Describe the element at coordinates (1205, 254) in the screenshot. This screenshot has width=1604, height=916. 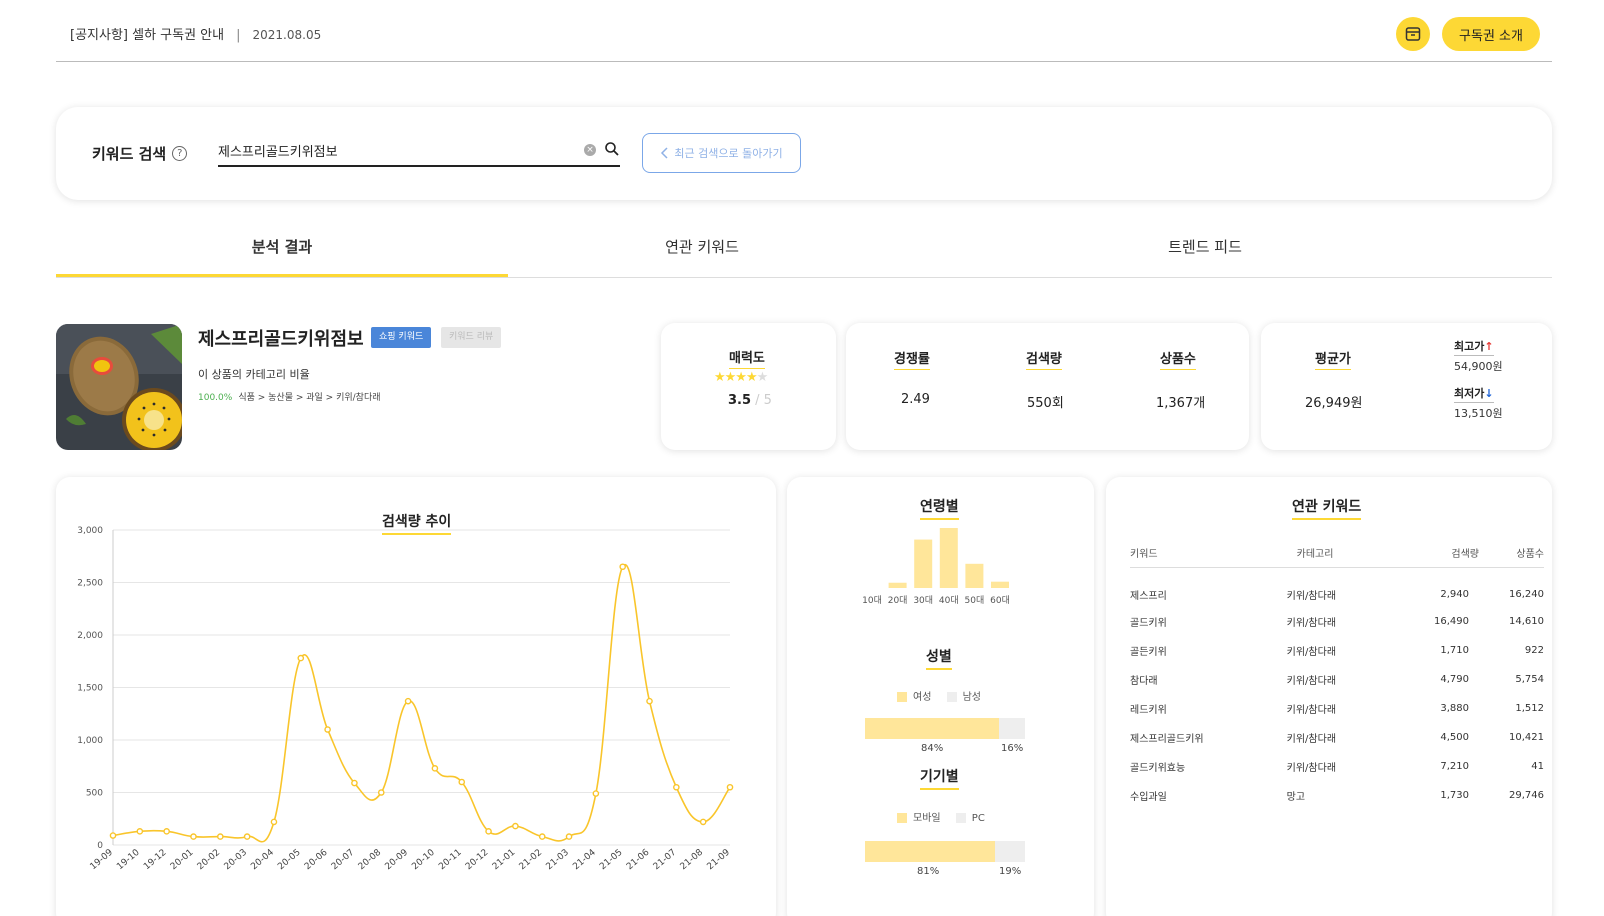
I see `tab-trend-feed: 트렌드 피드` at that location.